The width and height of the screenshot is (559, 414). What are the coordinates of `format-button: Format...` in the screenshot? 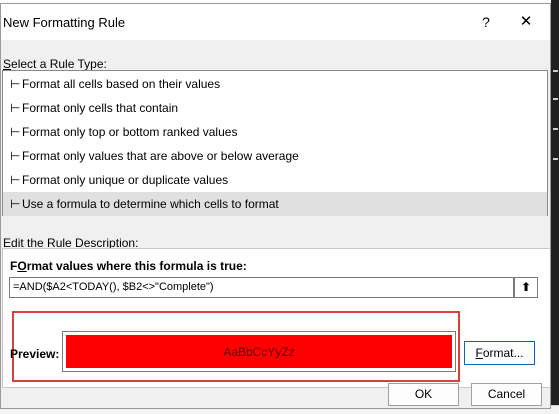 It's located at (499, 353).